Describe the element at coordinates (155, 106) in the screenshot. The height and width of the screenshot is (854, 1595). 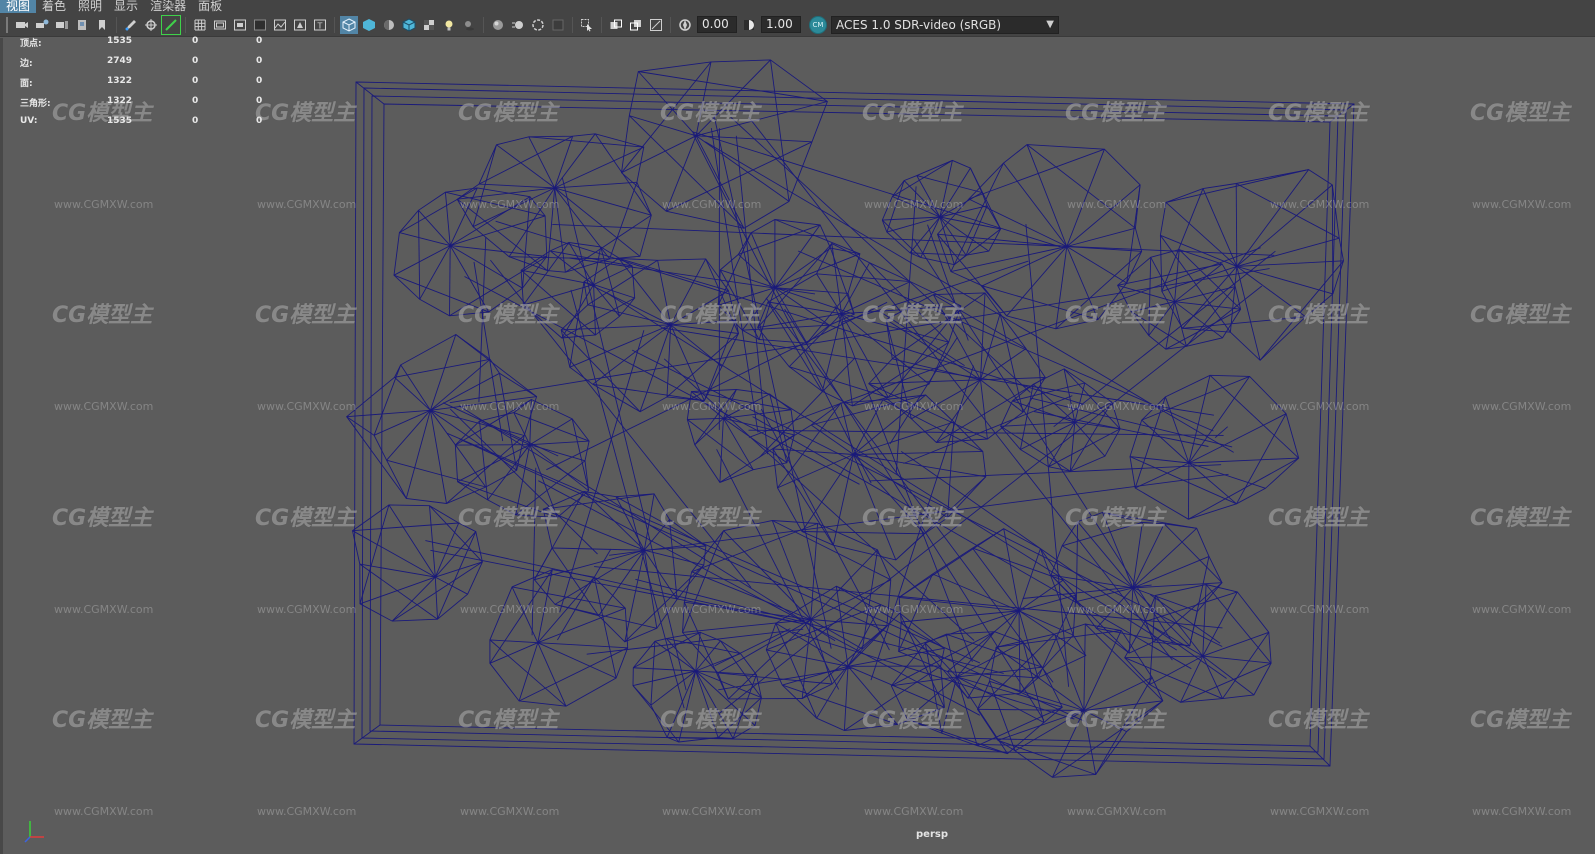
I see `hud-row: 三角形: 1322 0 0` at that location.